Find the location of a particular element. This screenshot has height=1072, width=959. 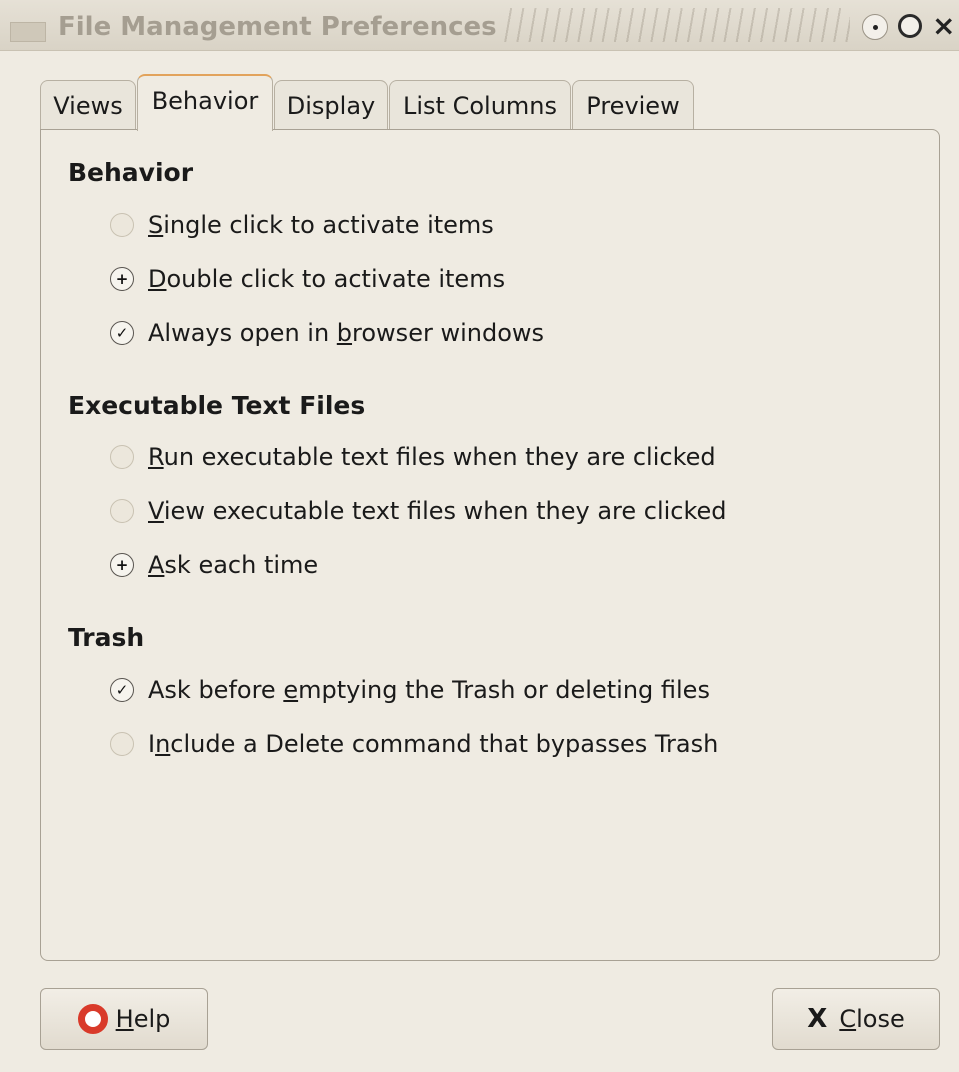

tab-views: Views is located at coordinates (88, 105).